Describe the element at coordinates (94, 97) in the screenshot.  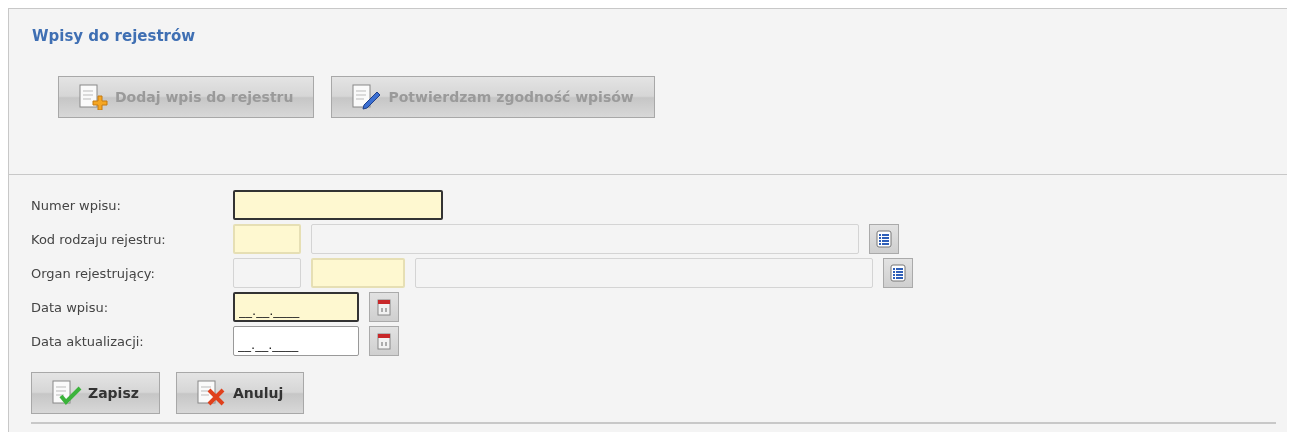
I see `document-plus-icon` at that location.